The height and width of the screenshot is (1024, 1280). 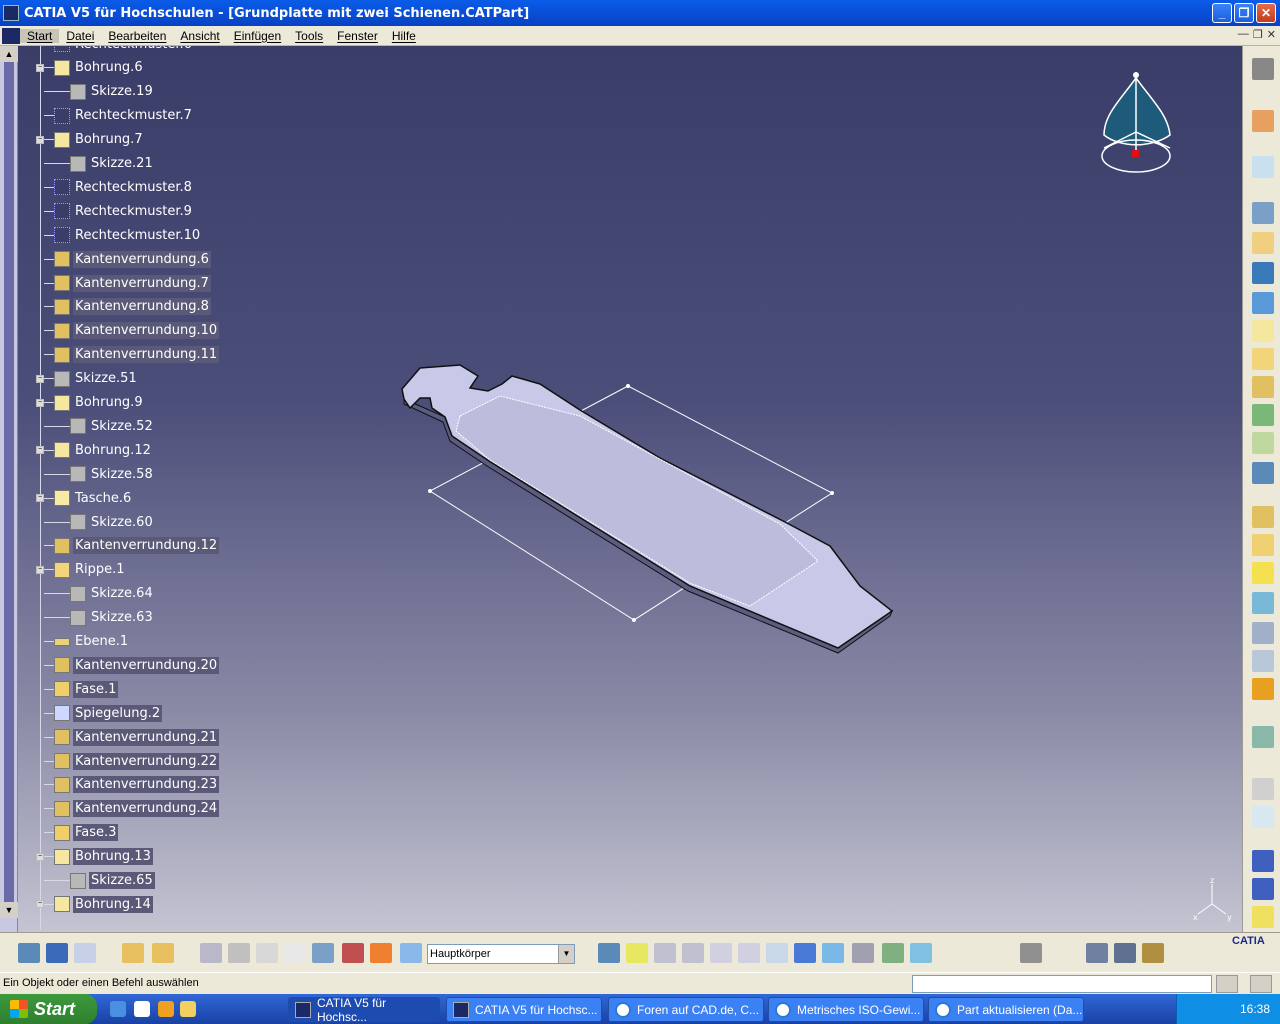 I want to click on doc-close-button: ✕, so click(x=1271, y=34).